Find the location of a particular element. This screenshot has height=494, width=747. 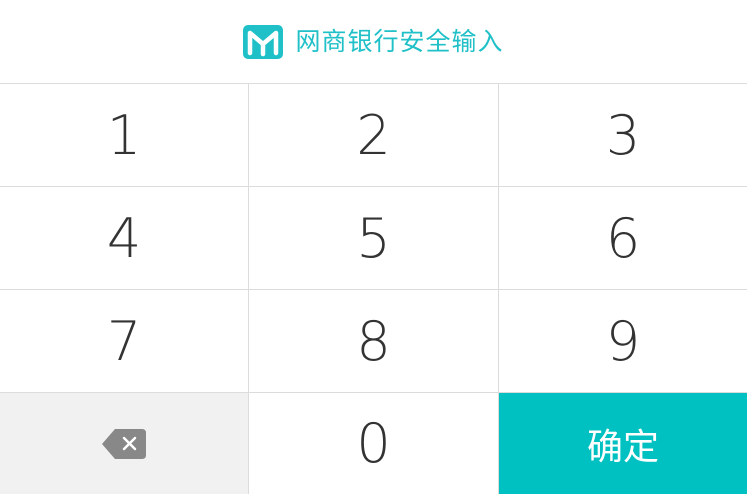

delete-button is located at coordinates (124, 443).